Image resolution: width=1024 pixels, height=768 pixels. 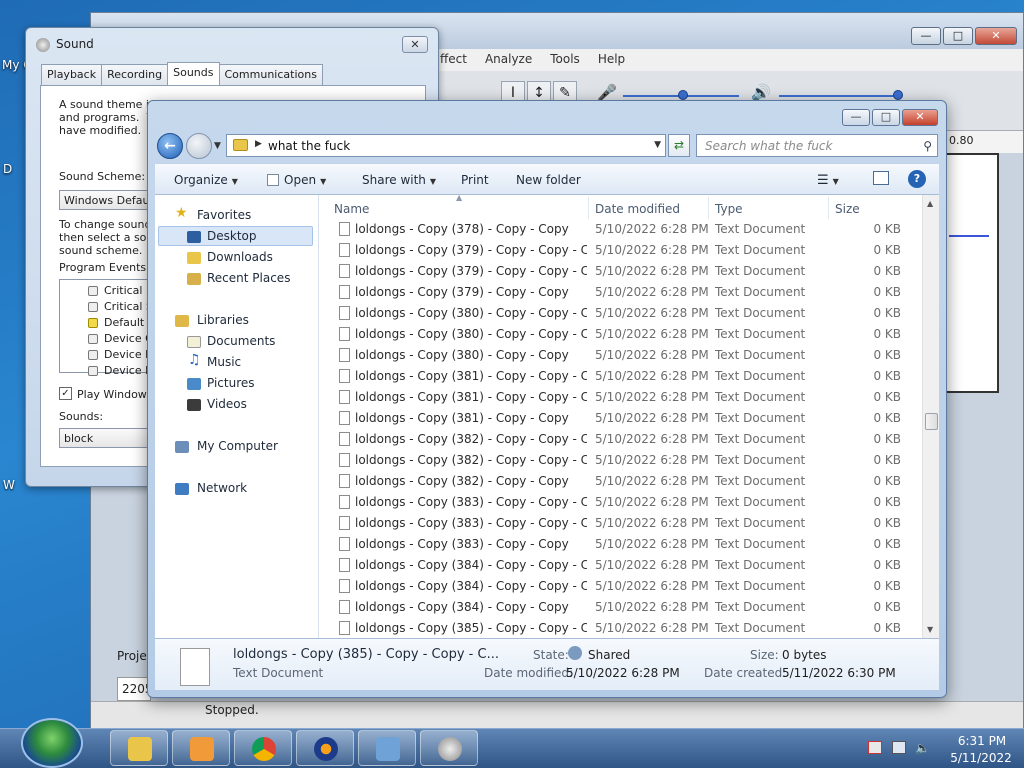 I want to click on nav-my-computer: My Computer, so click(x=237, y=446).